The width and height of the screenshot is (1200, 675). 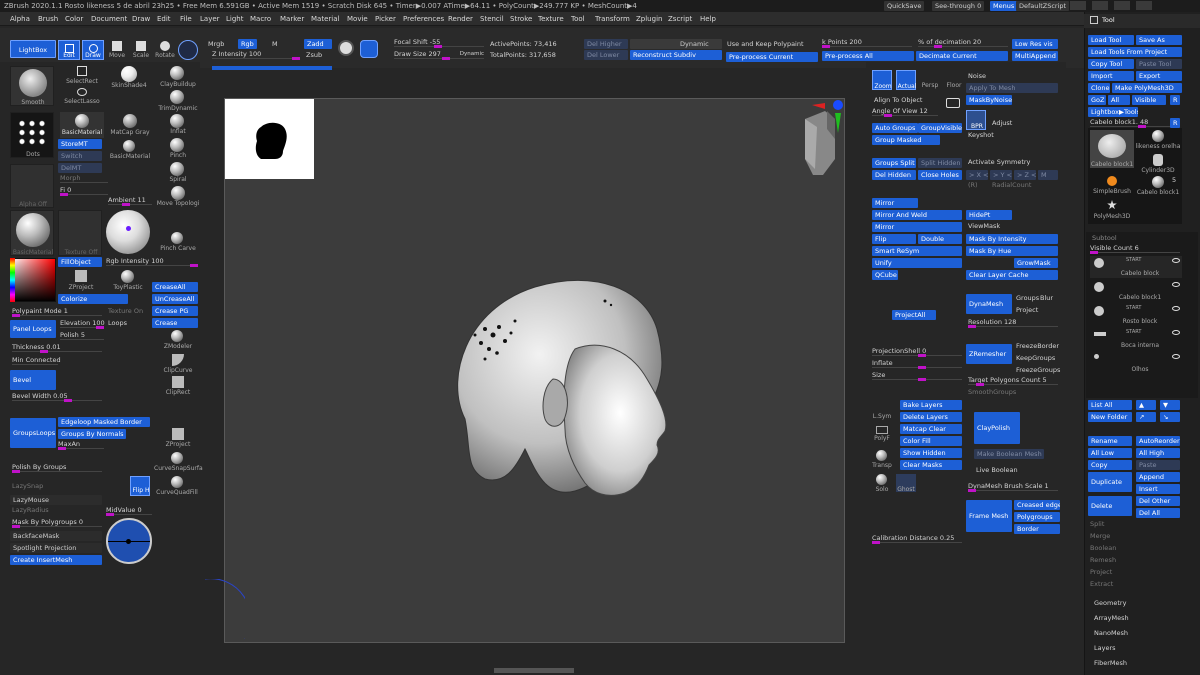 I want to click on menu-edit: Edit, so click(x=164, y=19).